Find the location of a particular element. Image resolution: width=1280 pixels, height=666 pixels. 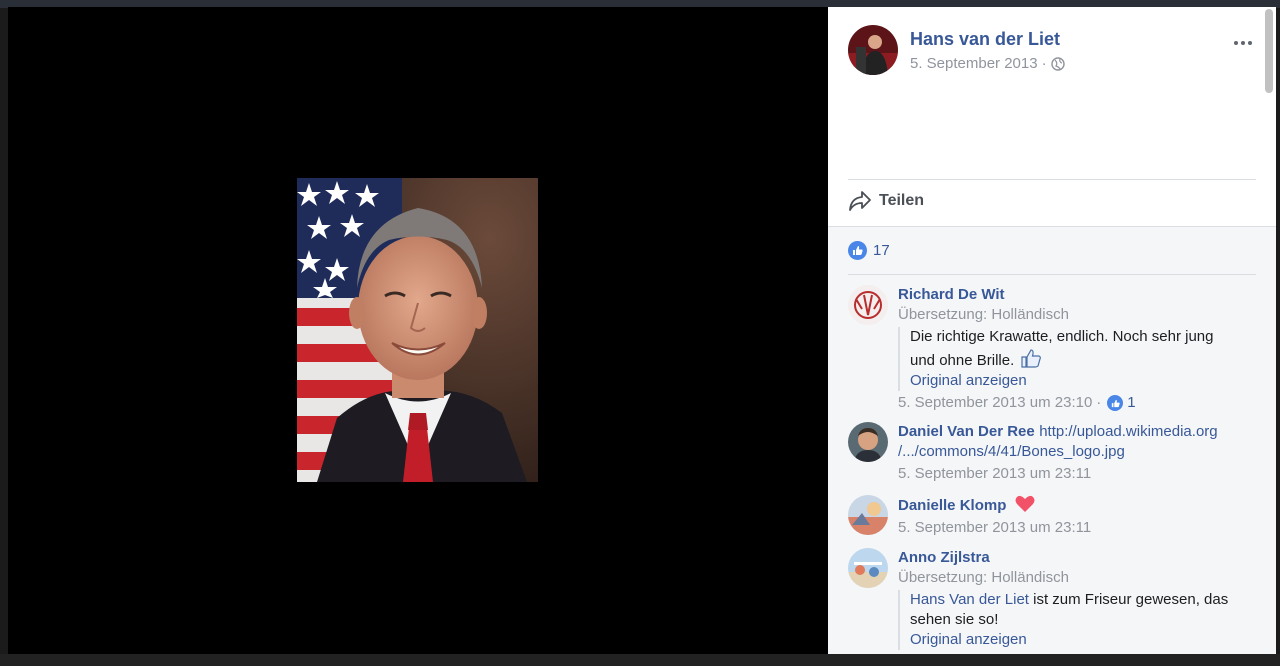

reactions-summary: 17 is located at coordinates (869, 250).